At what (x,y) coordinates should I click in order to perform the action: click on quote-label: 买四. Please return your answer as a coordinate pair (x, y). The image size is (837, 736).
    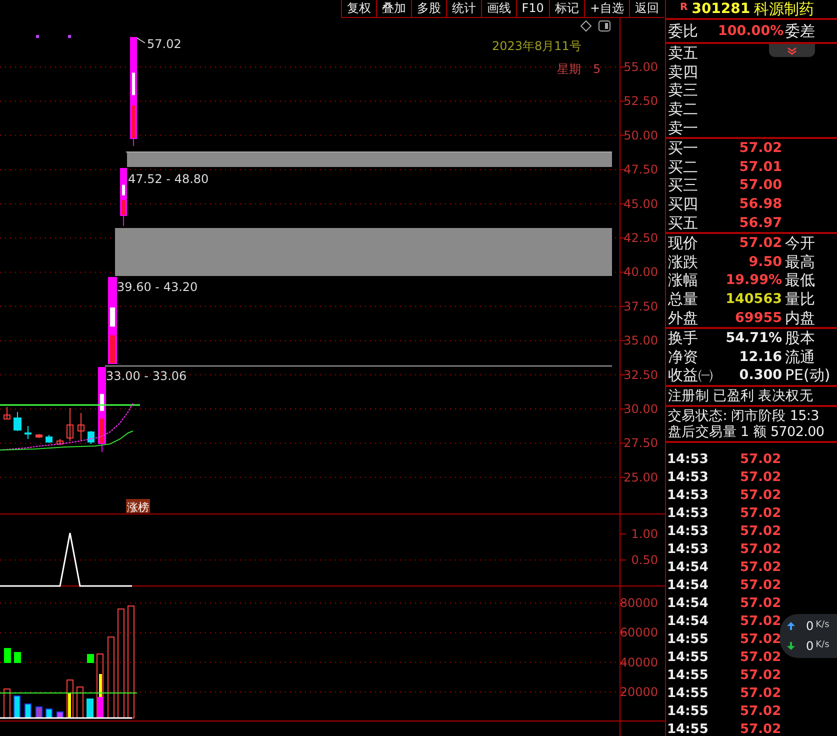
    Looking at the image, I should click on (683, 204).